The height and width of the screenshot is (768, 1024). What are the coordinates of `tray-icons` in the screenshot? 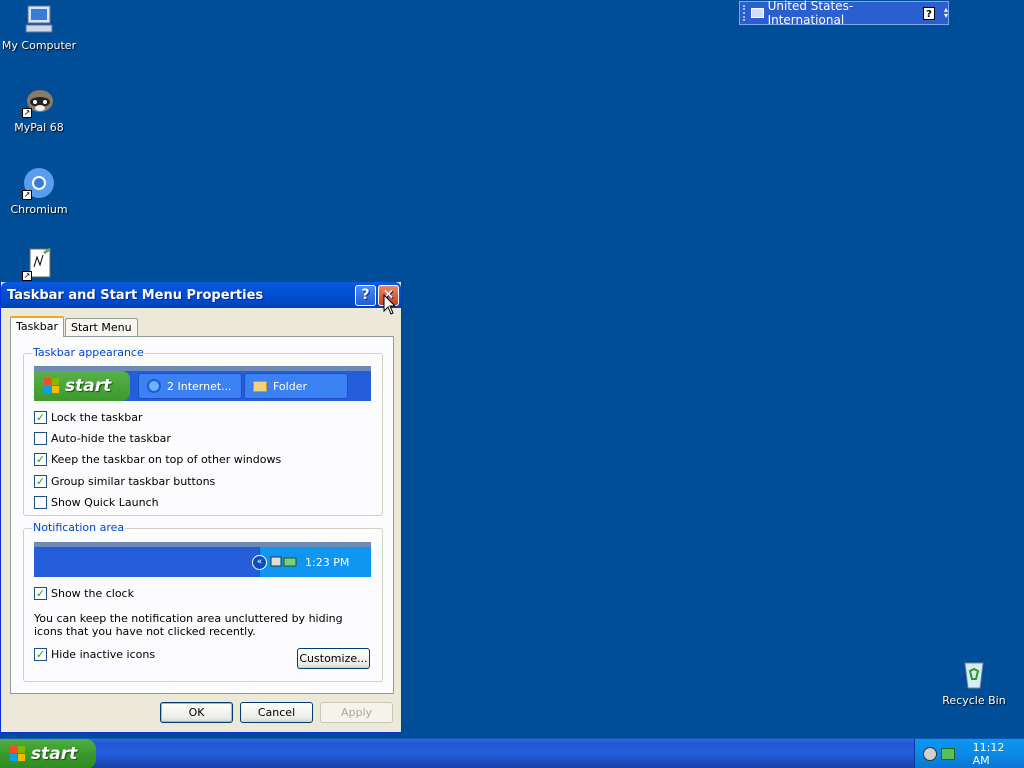 It's located at (283, 561).